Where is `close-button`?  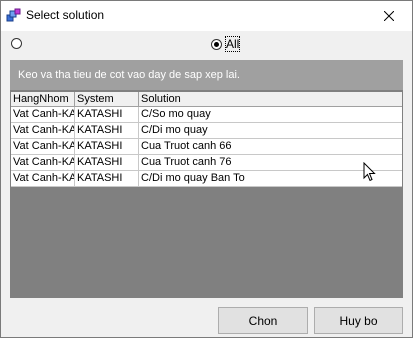
close-button is located at coordinates (389, 16).